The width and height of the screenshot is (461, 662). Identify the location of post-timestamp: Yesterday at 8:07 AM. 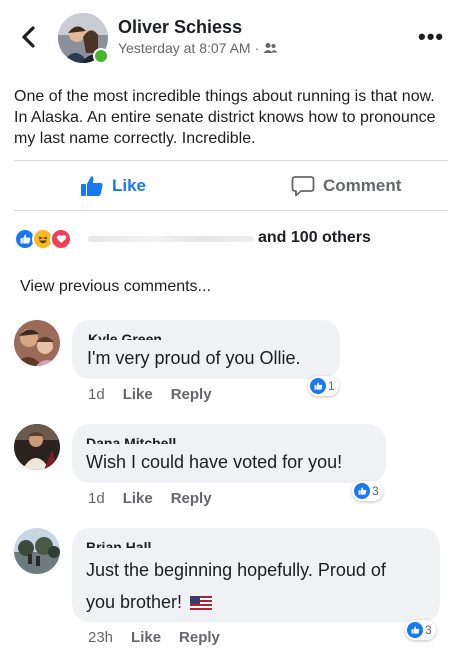
(184, 48).